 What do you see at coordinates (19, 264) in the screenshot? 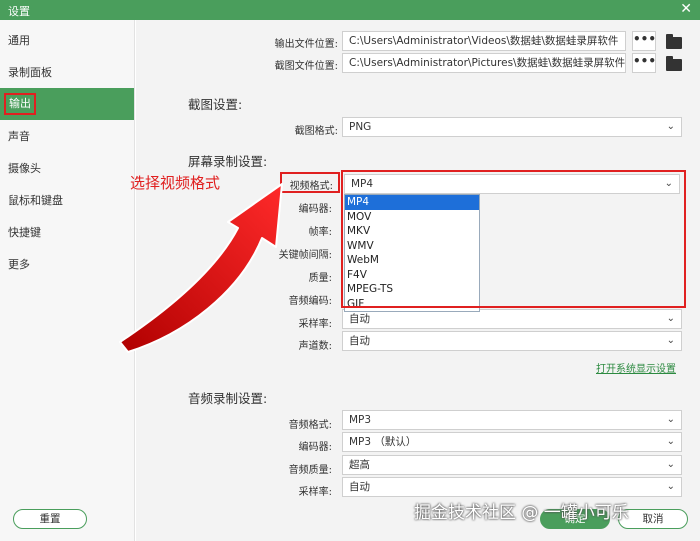
I see `sidebar-item-label: 更多` at bounding box center [19, 264].